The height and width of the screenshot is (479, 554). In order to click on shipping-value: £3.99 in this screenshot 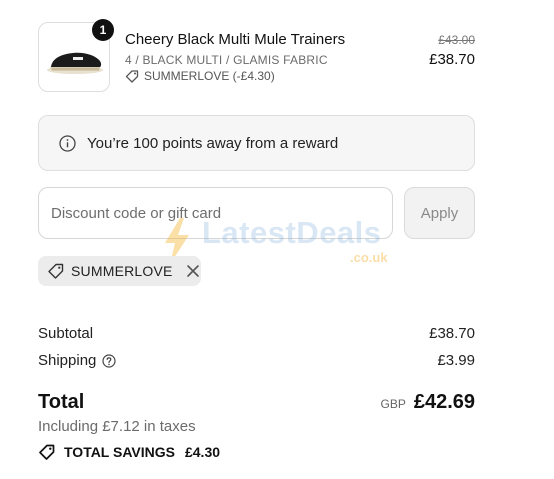, I will do `click(456, 360)`.